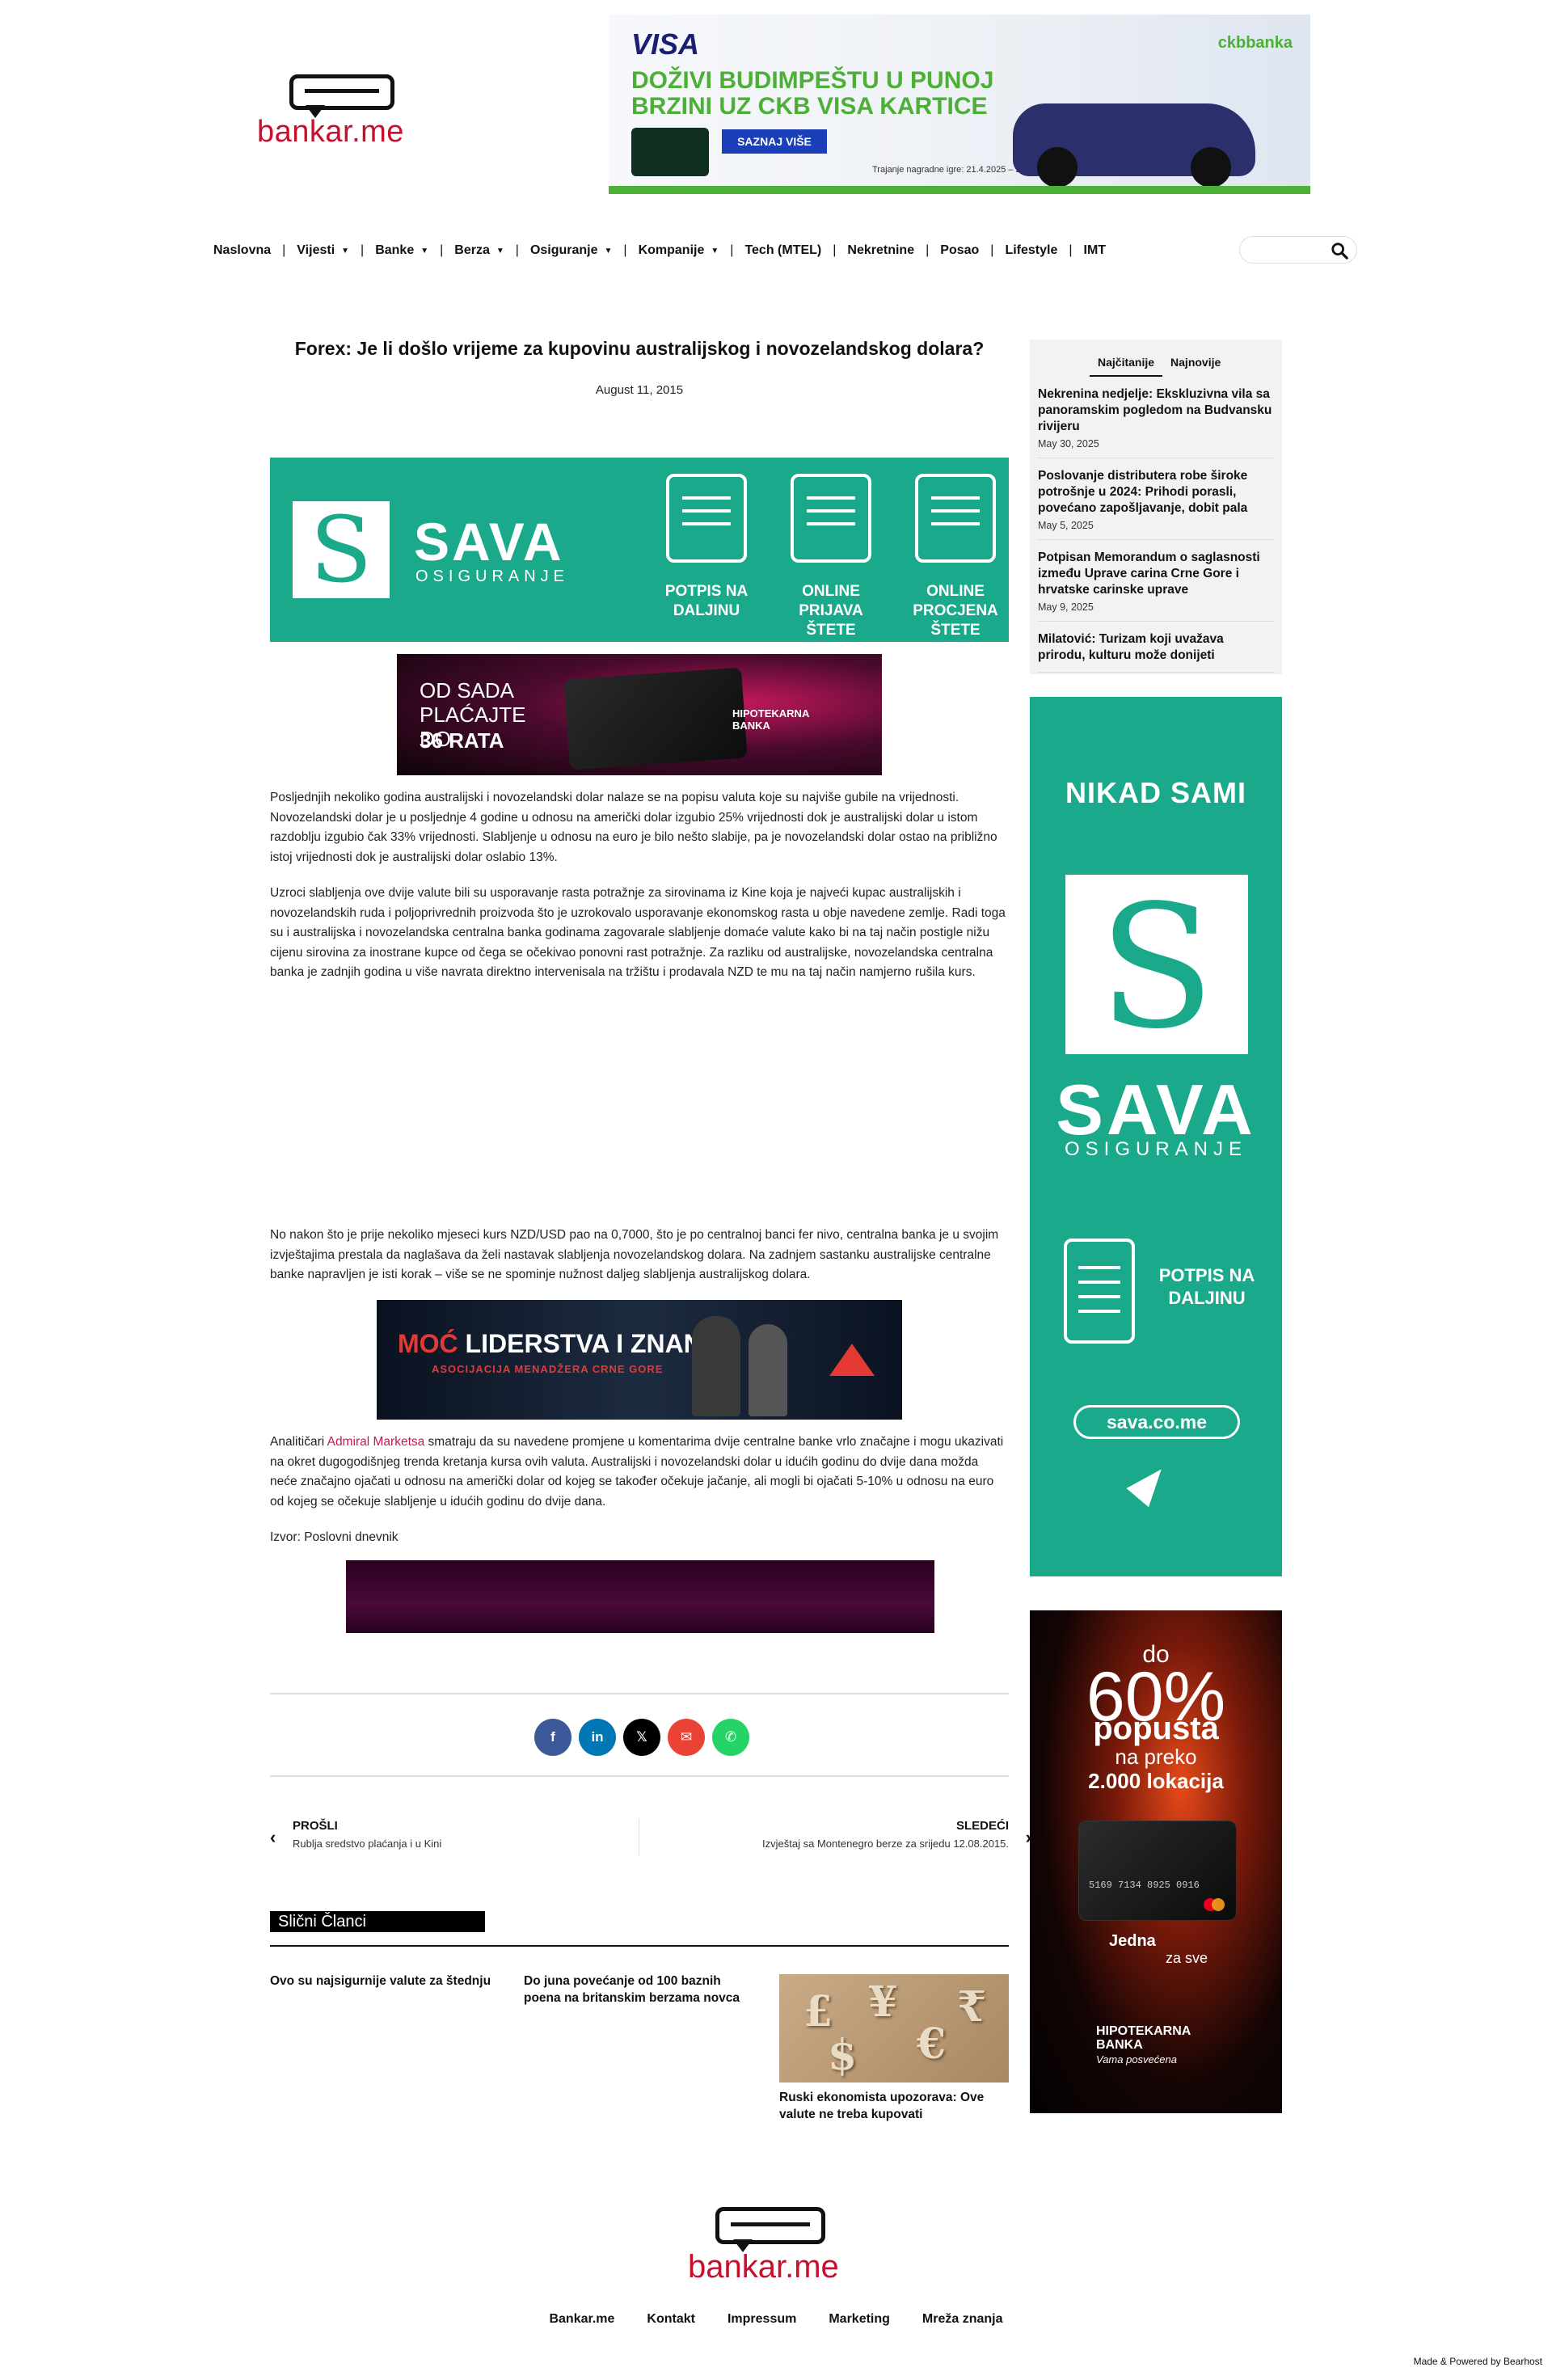 Image resolution: width=1552 pixels, height=2380 pixels. What do you see at coordinates (1144, 1886) in the screenshot?
I see `card-number: 5169 7134 8925 0916` at bounding box center [1144, 1886].